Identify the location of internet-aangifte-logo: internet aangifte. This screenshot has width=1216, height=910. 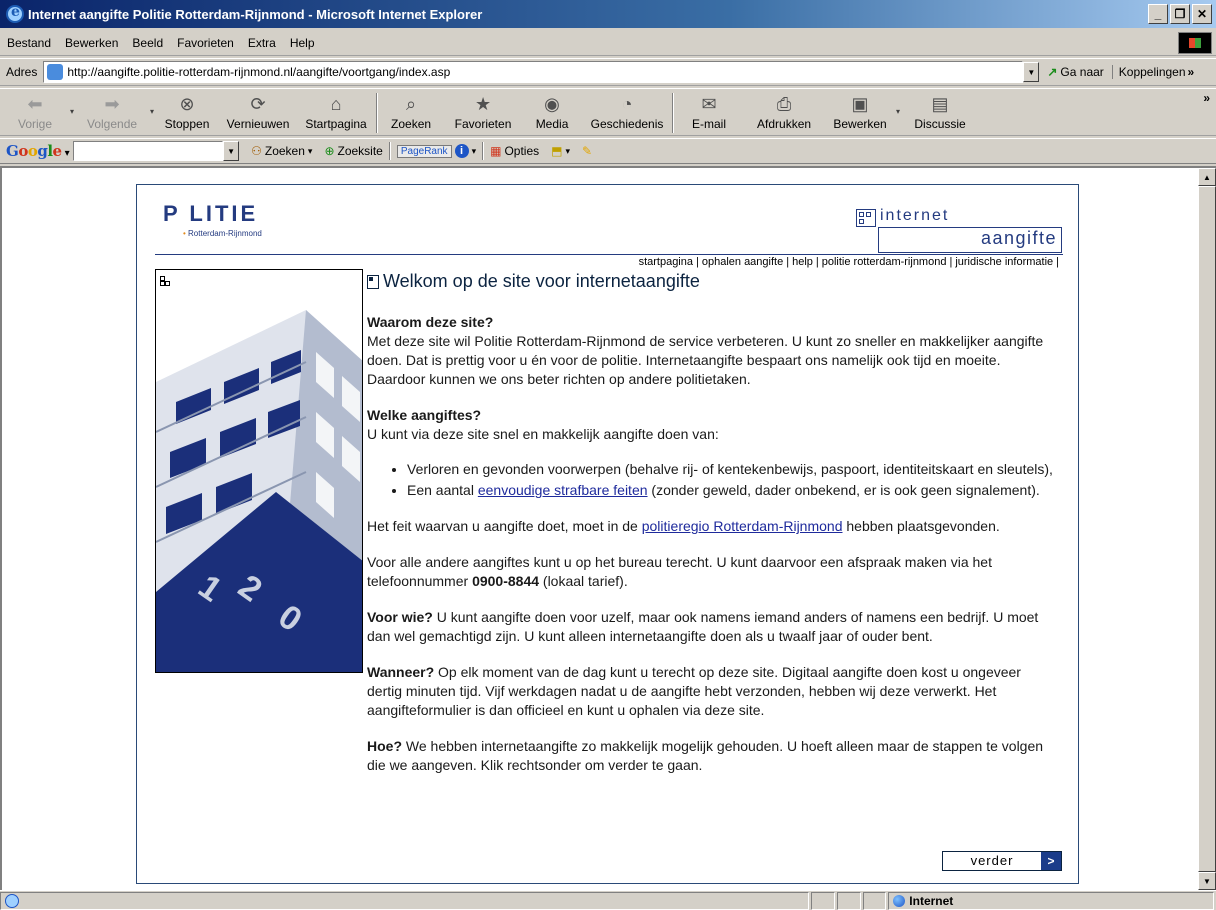
(957, 231).